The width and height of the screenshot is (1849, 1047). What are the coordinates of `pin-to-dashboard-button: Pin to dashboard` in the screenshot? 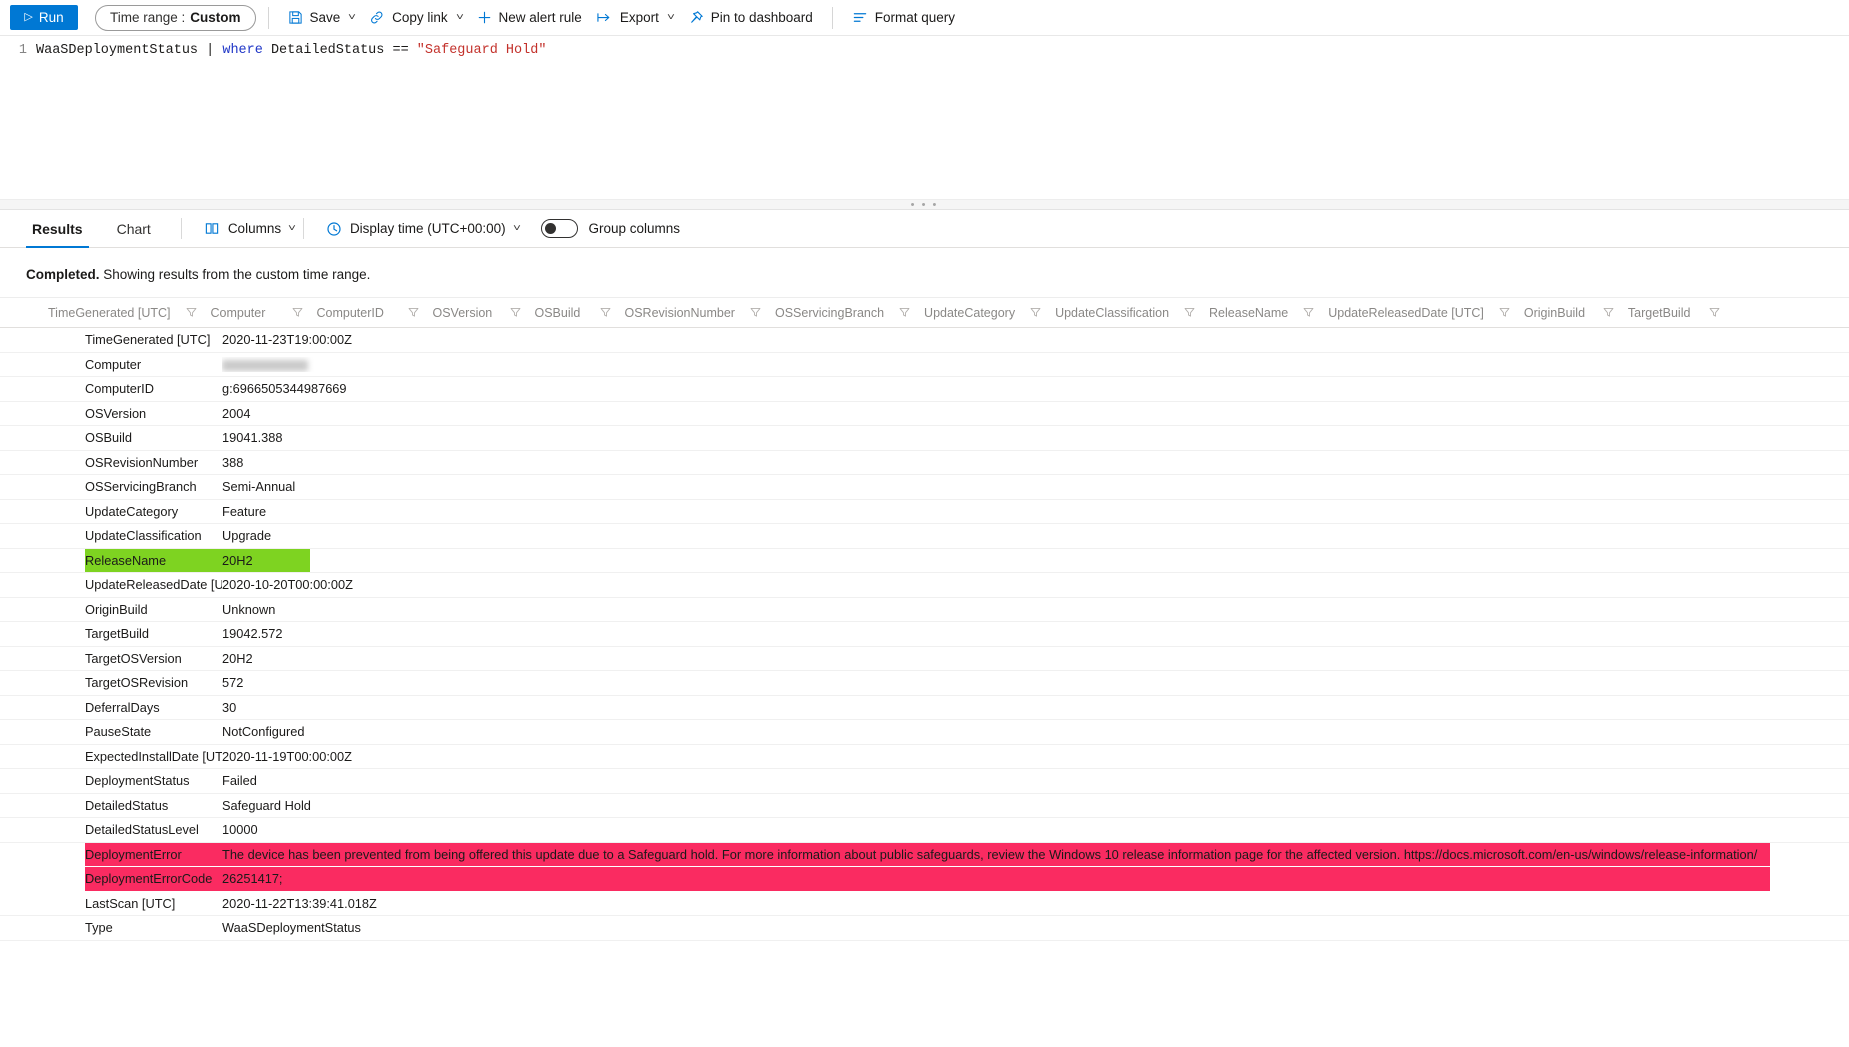 It's located at (750, 18).